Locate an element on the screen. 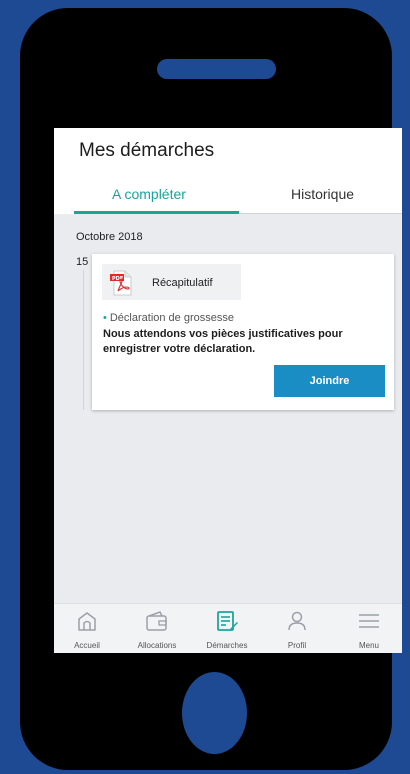 Image resolution: width=410 pixels, height=774 pixels. demarche-subject: • Déclaration de grossesse is located at coordinates (168, 318).